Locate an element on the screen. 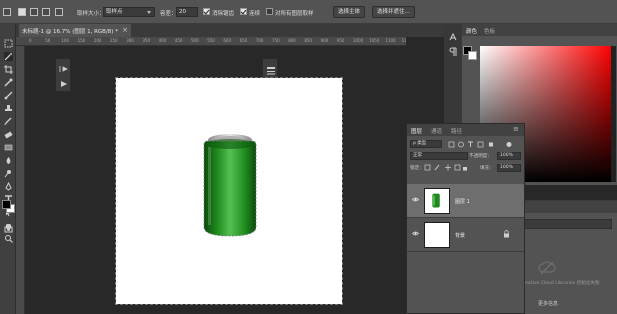 The image size is (617, 314). antialias-label: 消除锯齿 is located at coordinates (223, 14).